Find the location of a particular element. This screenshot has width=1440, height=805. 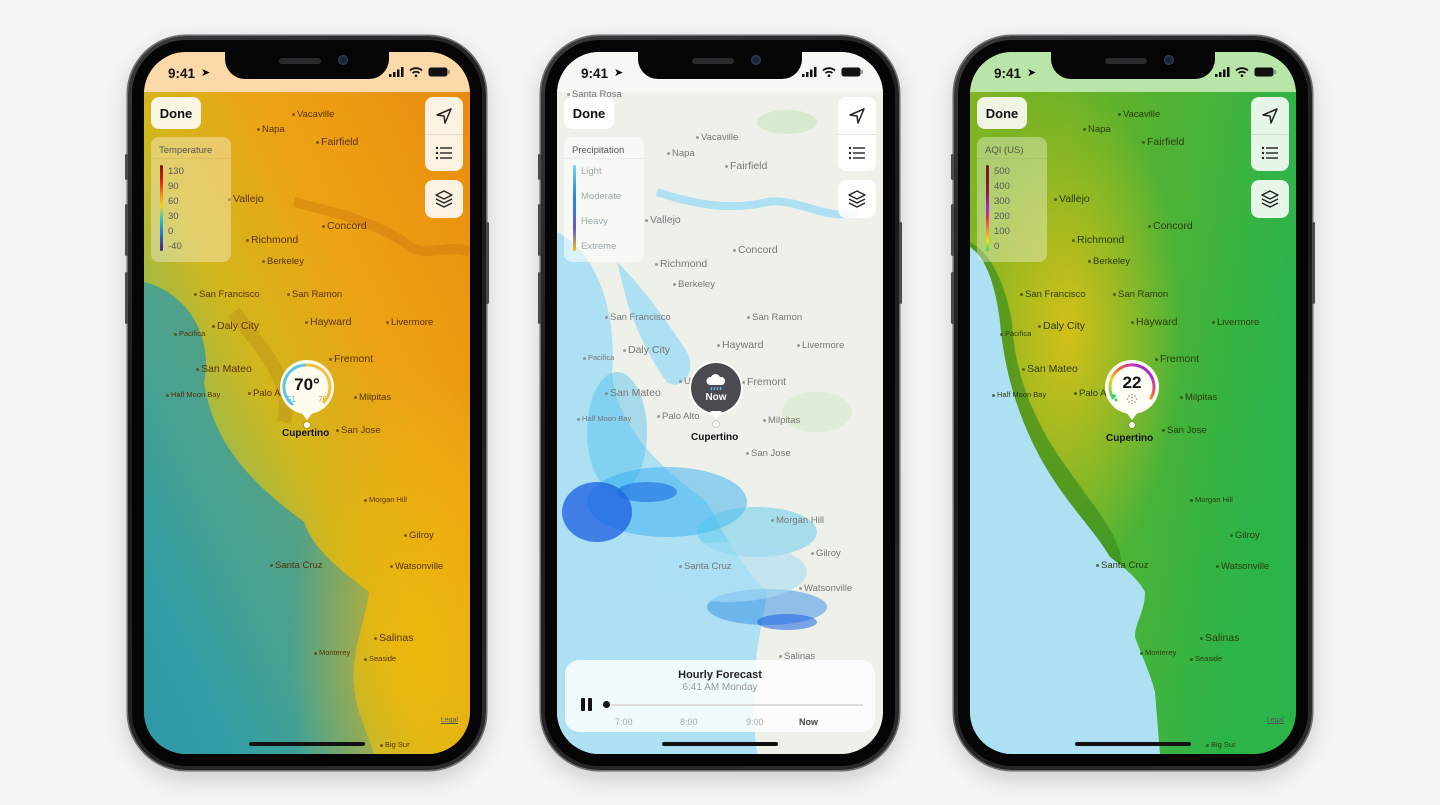

legend-label: 0 is located at coordinates (997, 246).